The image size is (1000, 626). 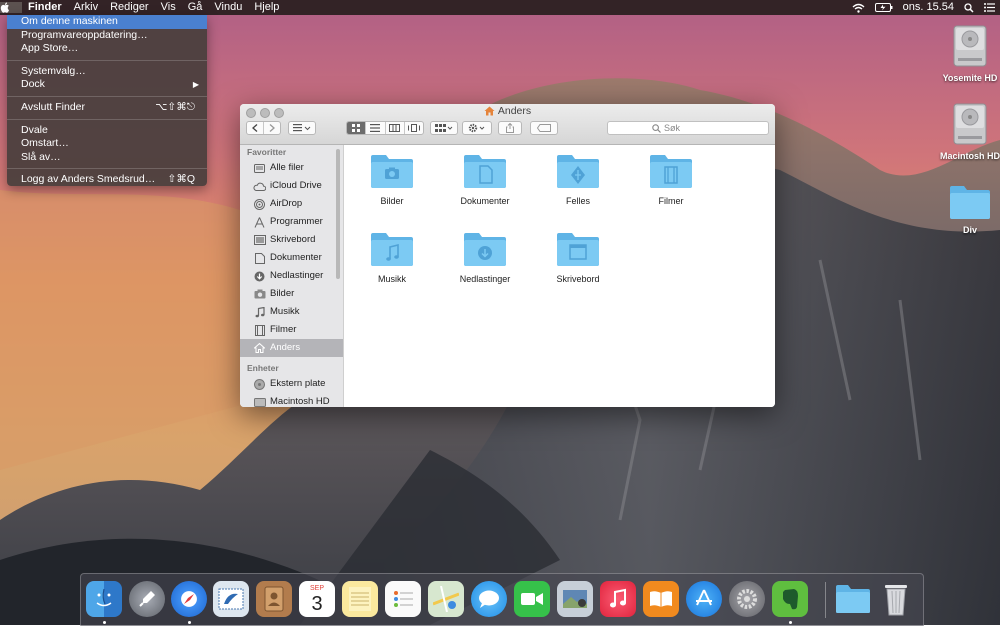 I want to click on folder-label: Dokumenter, so click(x=485, y=201).